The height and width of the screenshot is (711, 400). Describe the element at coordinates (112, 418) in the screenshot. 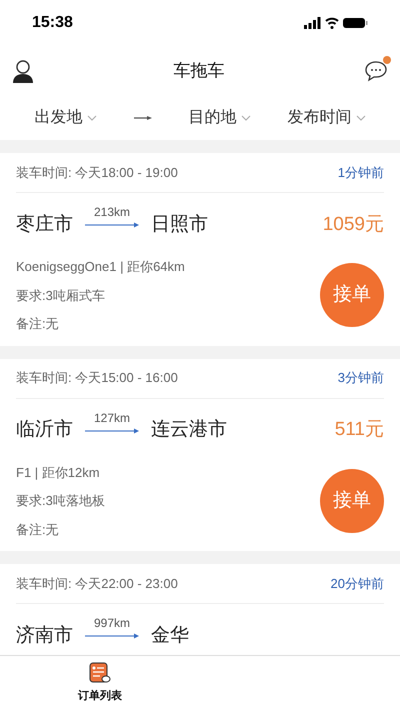

I see `route-distance: 127km` at that location.